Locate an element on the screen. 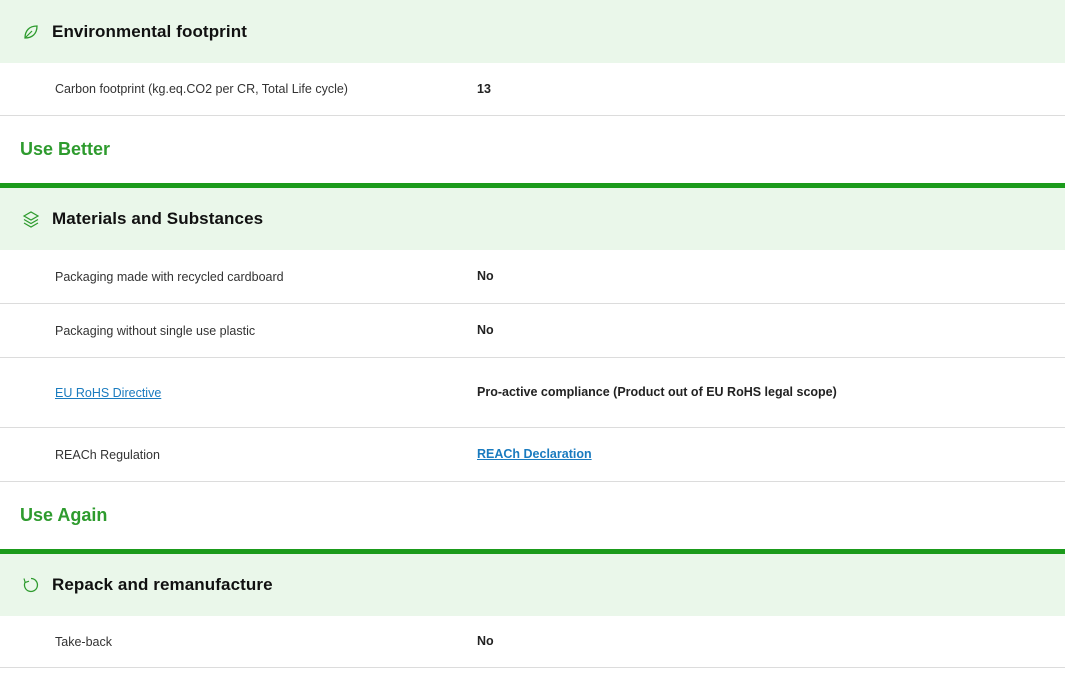  section-heading-use-again: Use Again is located at coordinates (532, 518).